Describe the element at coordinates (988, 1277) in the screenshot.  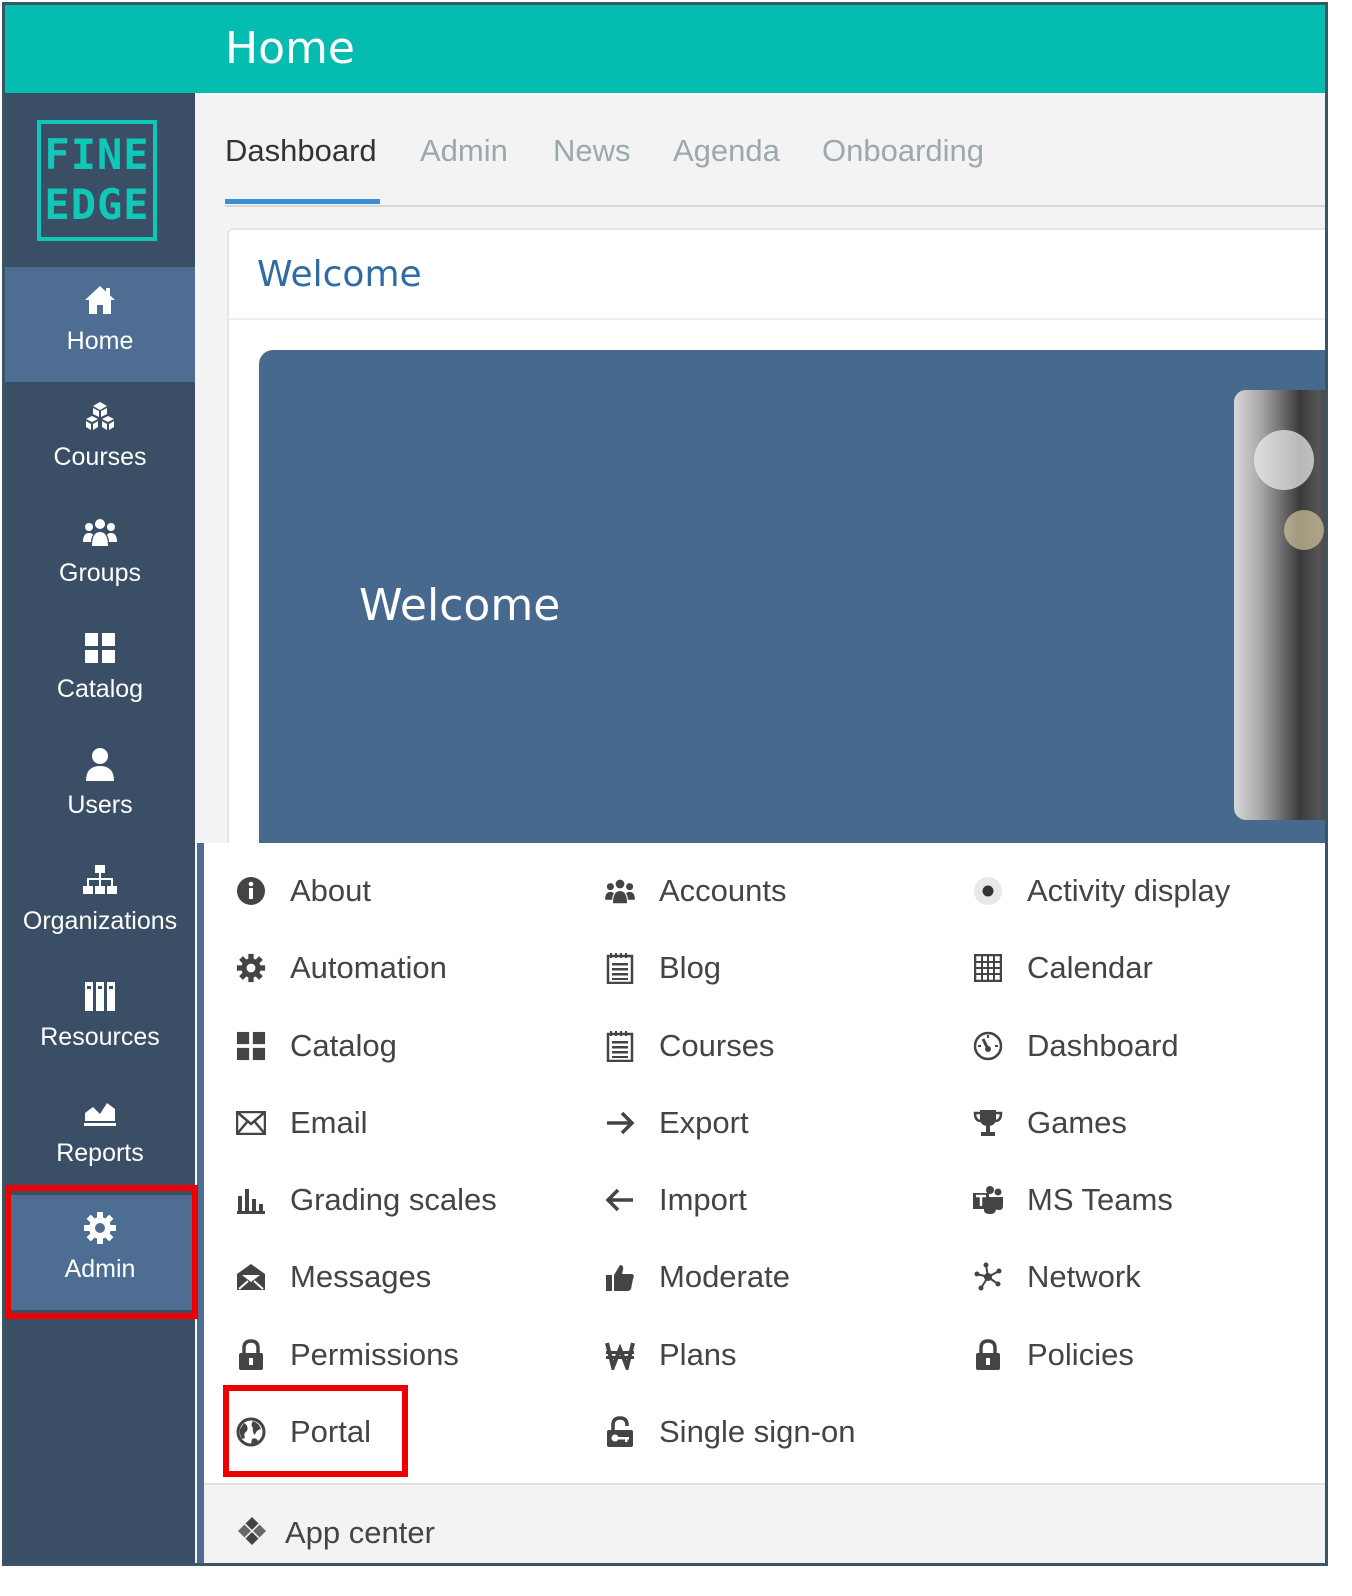
I see `network-icon` at that location.